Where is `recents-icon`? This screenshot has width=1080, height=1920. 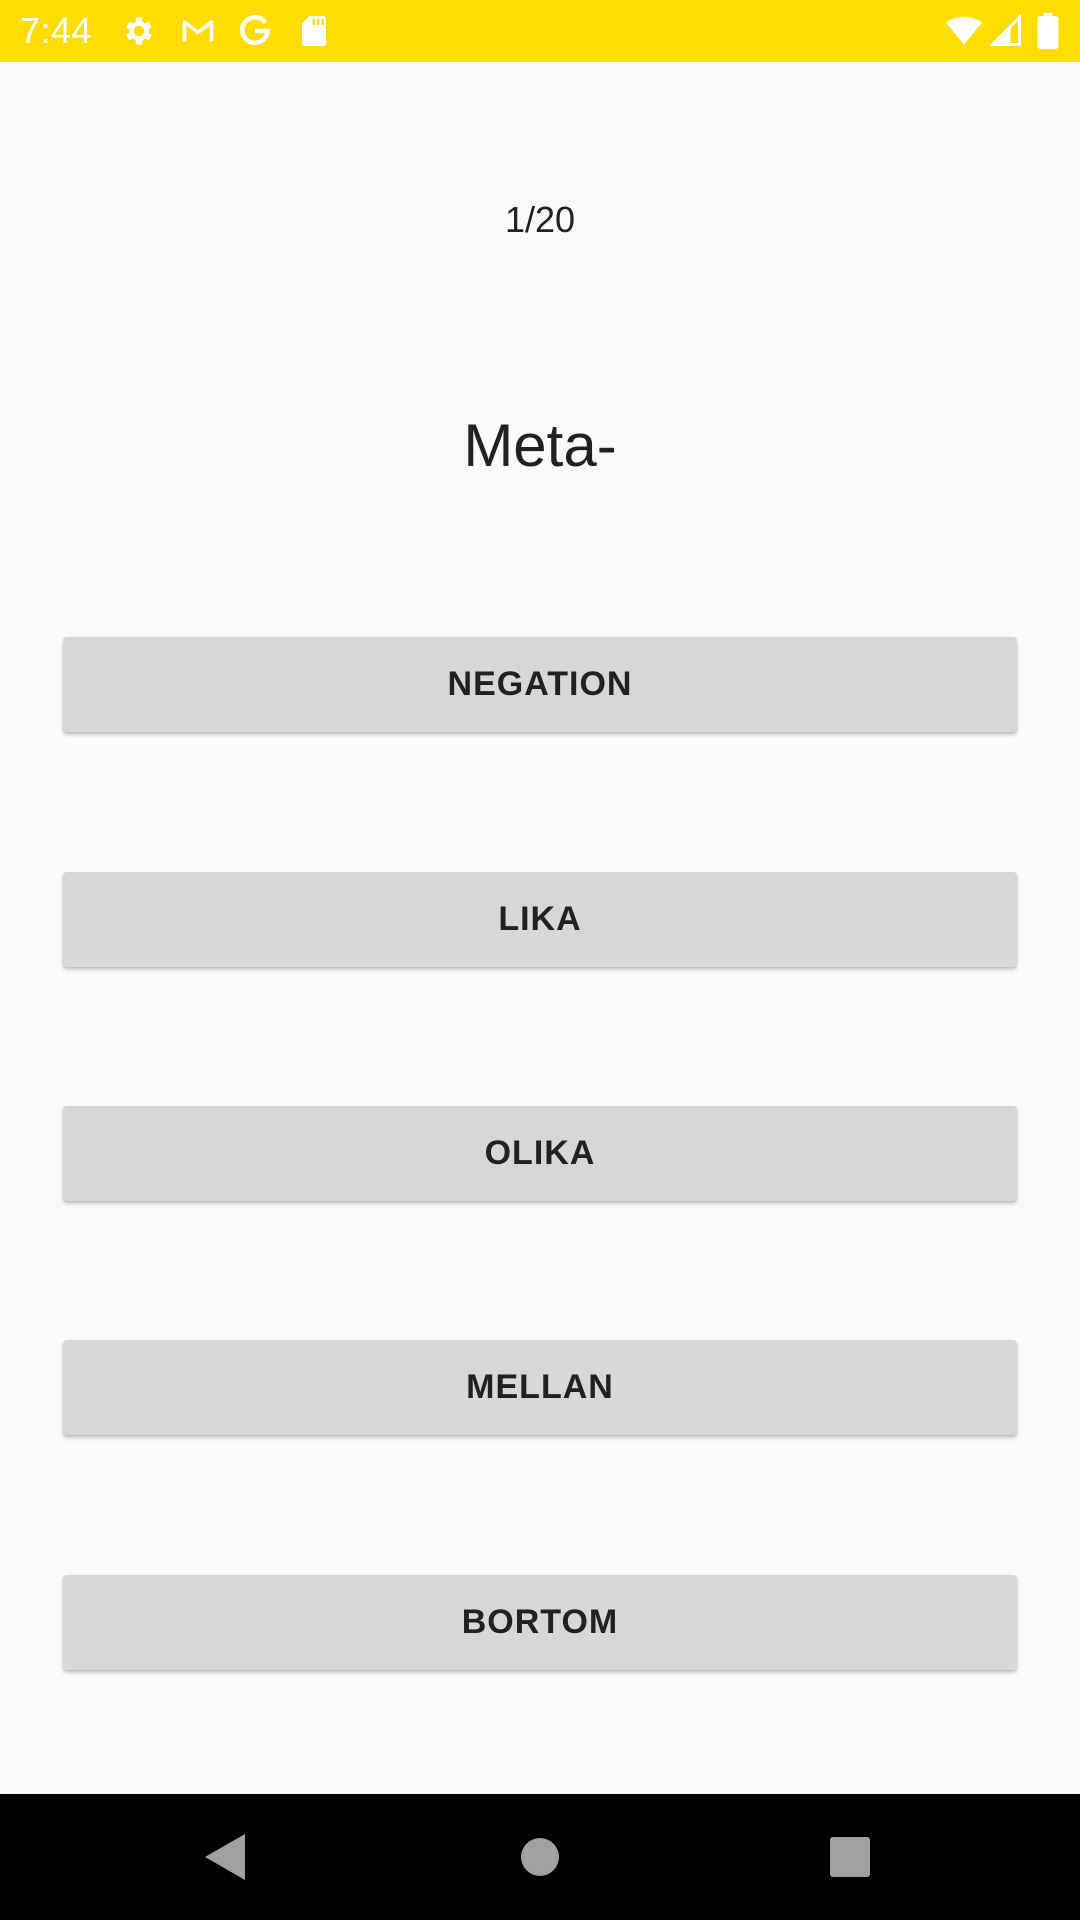
recents-icon is located at coordinates (850, 1857).